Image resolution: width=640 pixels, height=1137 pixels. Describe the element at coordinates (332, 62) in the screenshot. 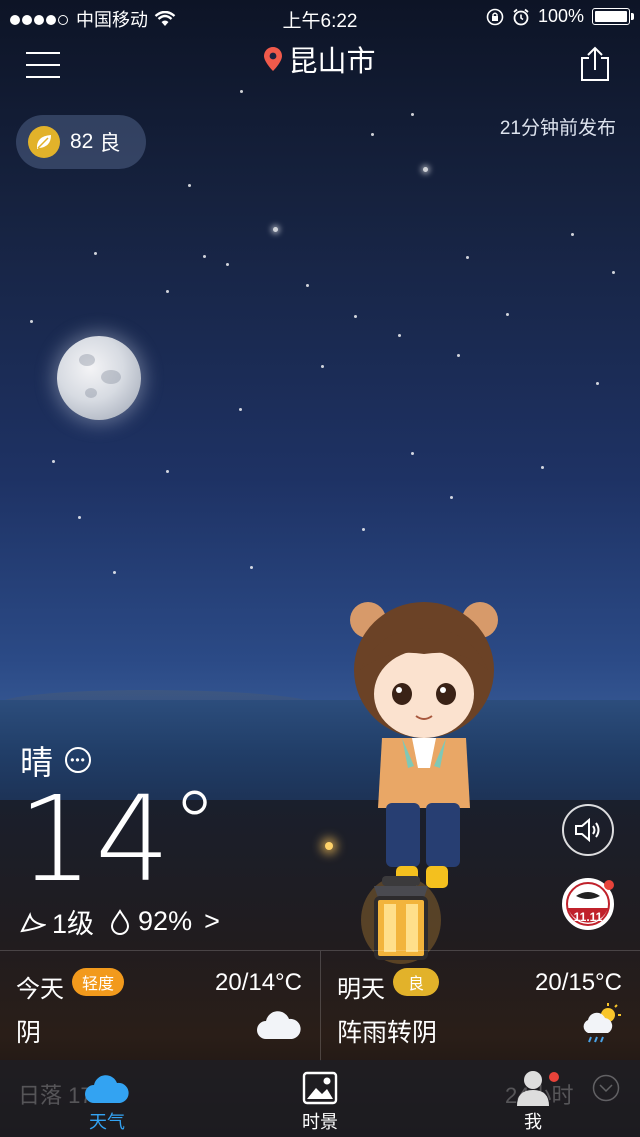

I see `city-name: 昆山市` at that location.